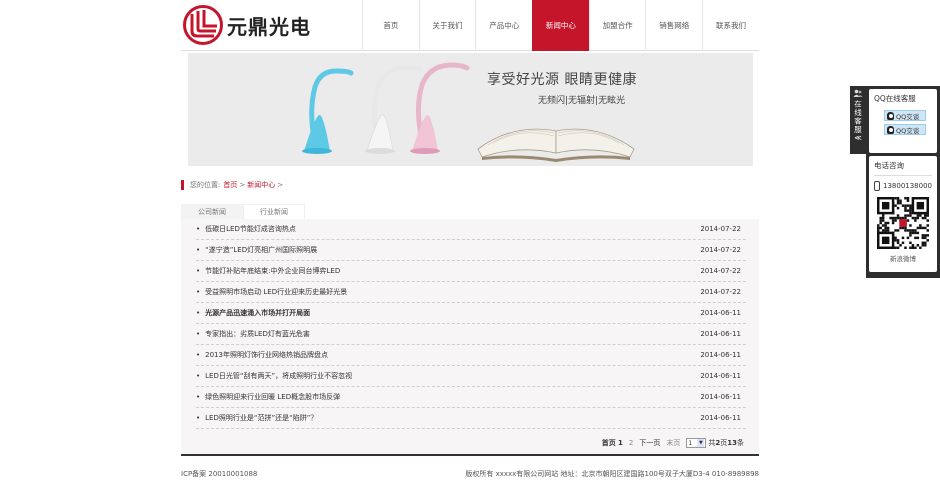 The height and width of the screenshot is (489, 940). What do you see at coordinates (562, 80) in the screenshot?
I see `banner-title: 享受好光源 眼睛更健康` at bounding box center [562, 80].